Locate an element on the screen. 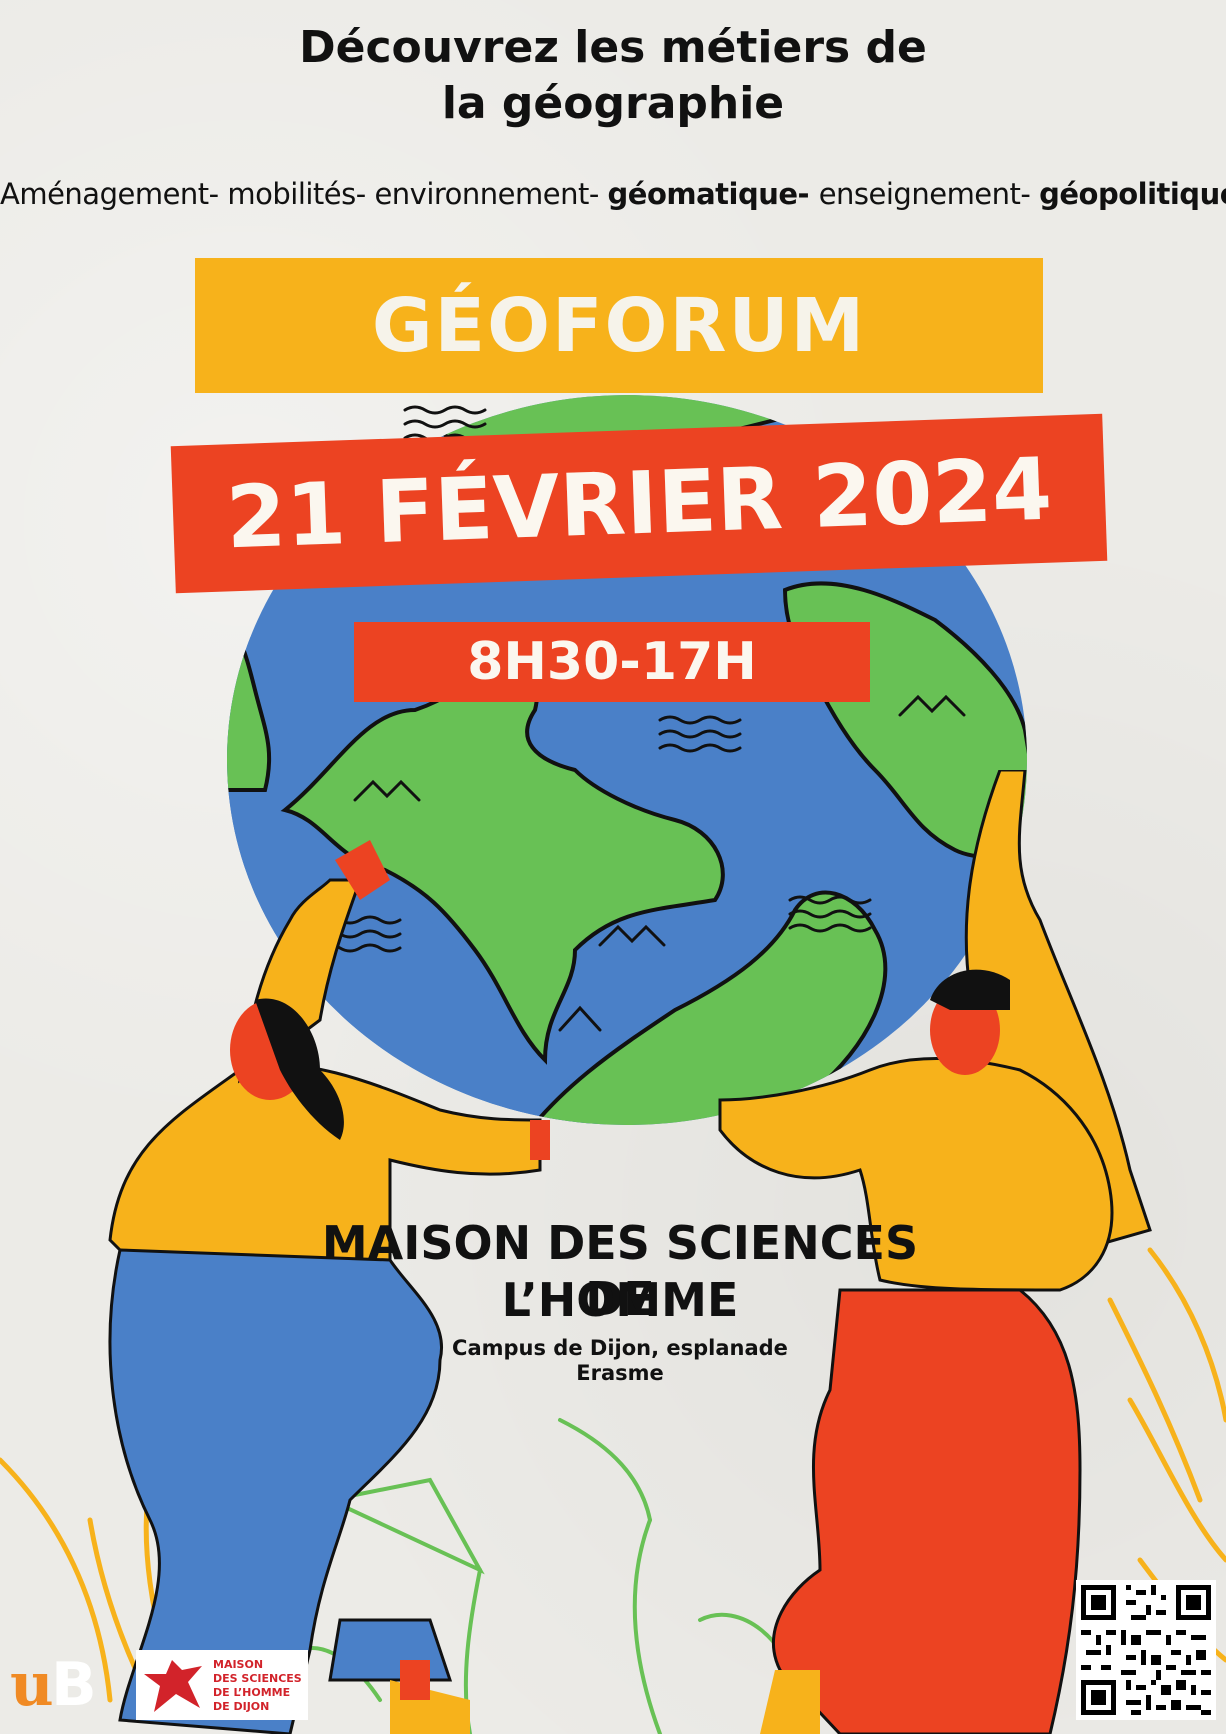 Image resolution: width=1226 pixels, height=1734 pixels. msh-line3: DE L’HOMME is located at coordinates (252, 1692).